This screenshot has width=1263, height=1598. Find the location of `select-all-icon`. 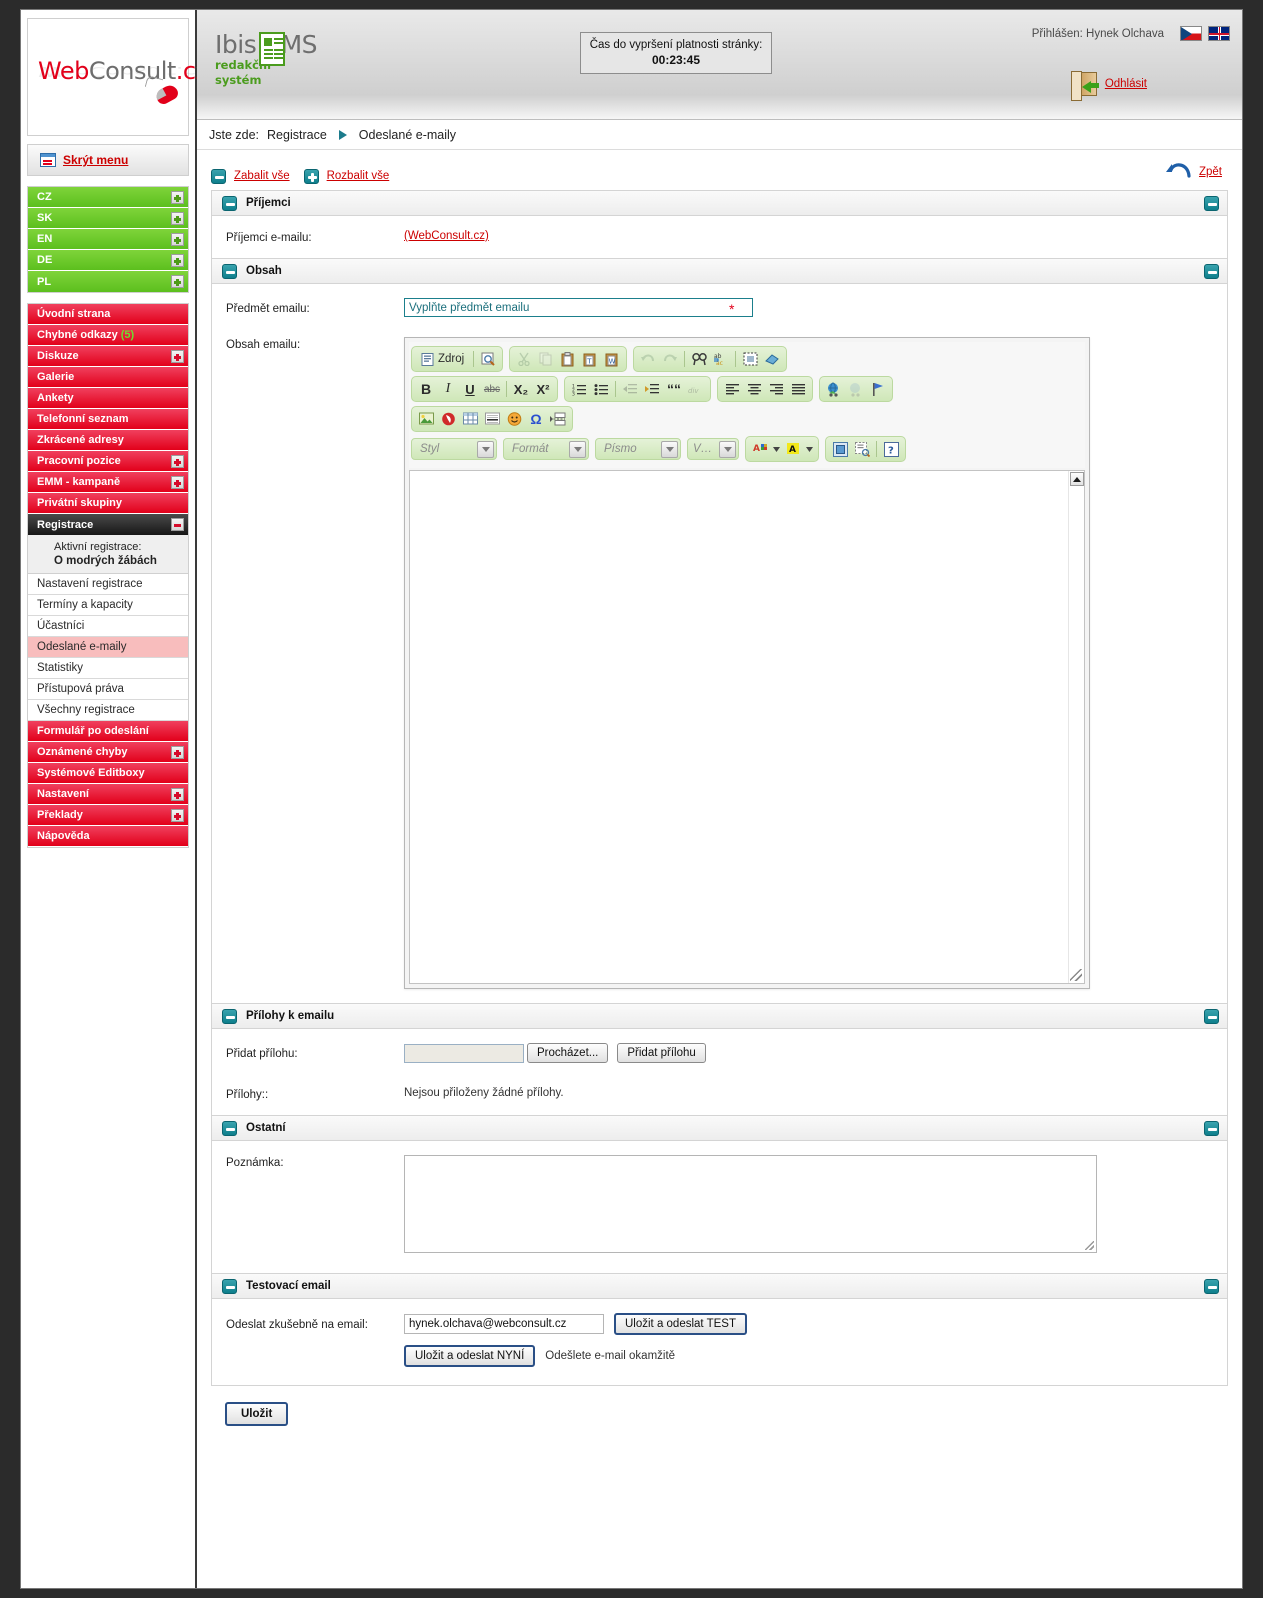

select-all-icon is located at coordinates (750, 359).